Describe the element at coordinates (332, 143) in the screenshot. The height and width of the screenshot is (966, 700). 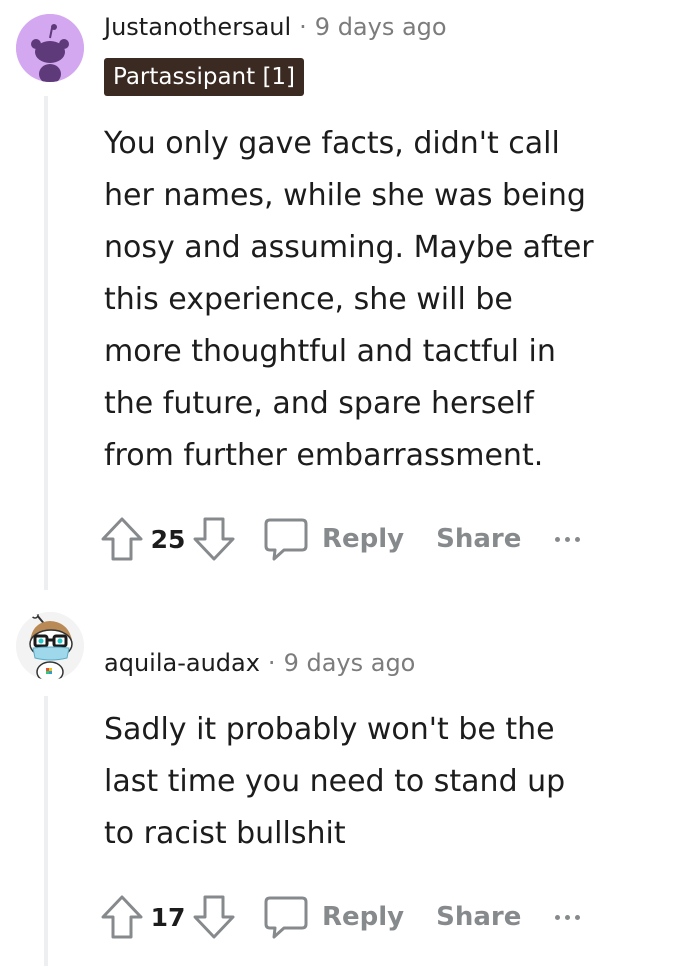
I see `comment-line: You only gave facts, didn't call` at that location.